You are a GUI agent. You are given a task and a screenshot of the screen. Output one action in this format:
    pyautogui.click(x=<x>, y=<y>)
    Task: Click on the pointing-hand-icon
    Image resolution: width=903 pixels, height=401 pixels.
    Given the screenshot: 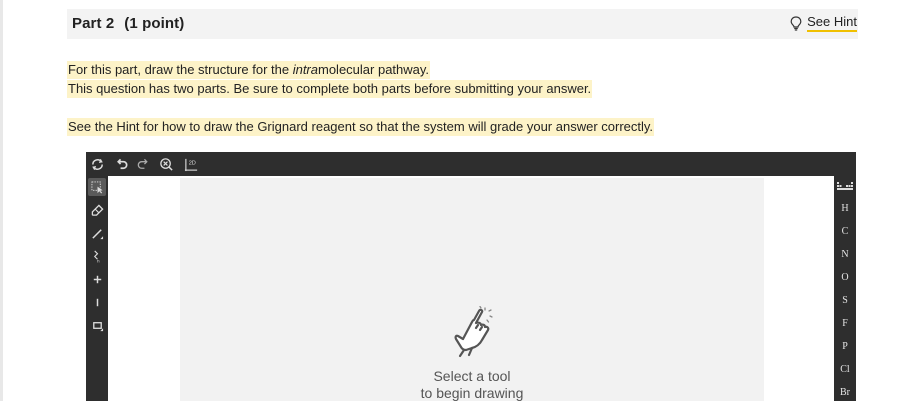 What is the action you would take?
    pyautogui.click(x=473, y=332)
    